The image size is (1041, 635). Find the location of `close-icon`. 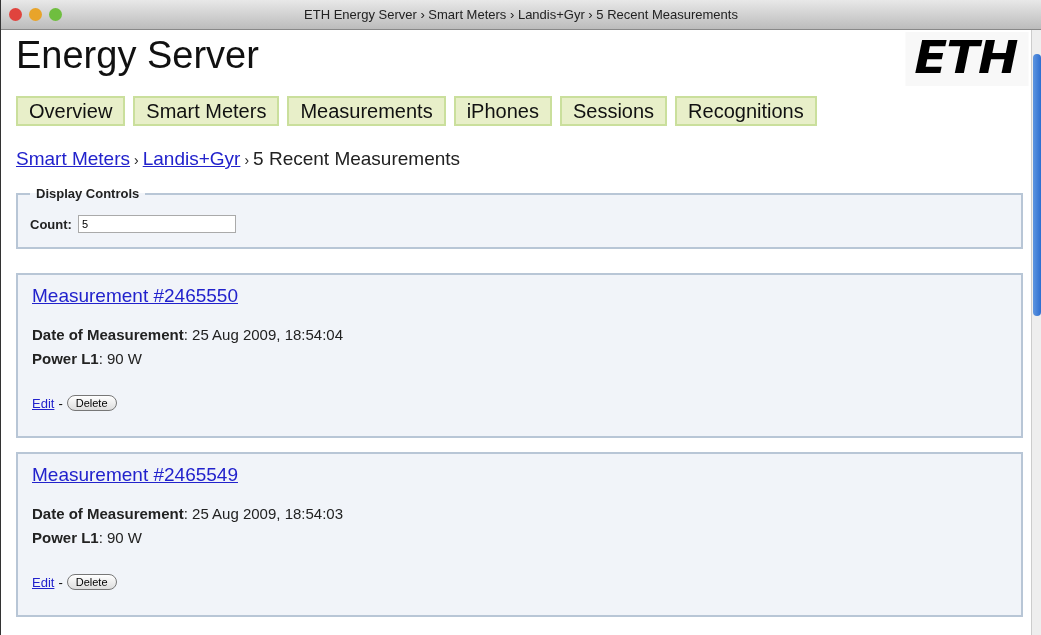

close-icon is located at coordinates (15, 14).